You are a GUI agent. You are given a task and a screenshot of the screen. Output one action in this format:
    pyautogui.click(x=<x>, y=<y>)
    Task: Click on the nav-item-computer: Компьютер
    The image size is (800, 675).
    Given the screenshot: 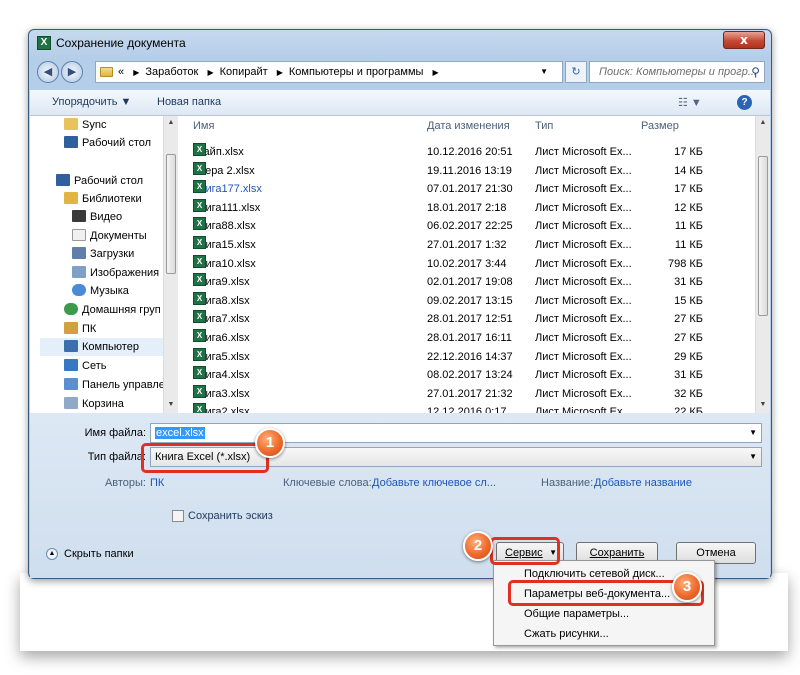 What is the action you would take?
    pyautogui.click(x=105, y=347)
    